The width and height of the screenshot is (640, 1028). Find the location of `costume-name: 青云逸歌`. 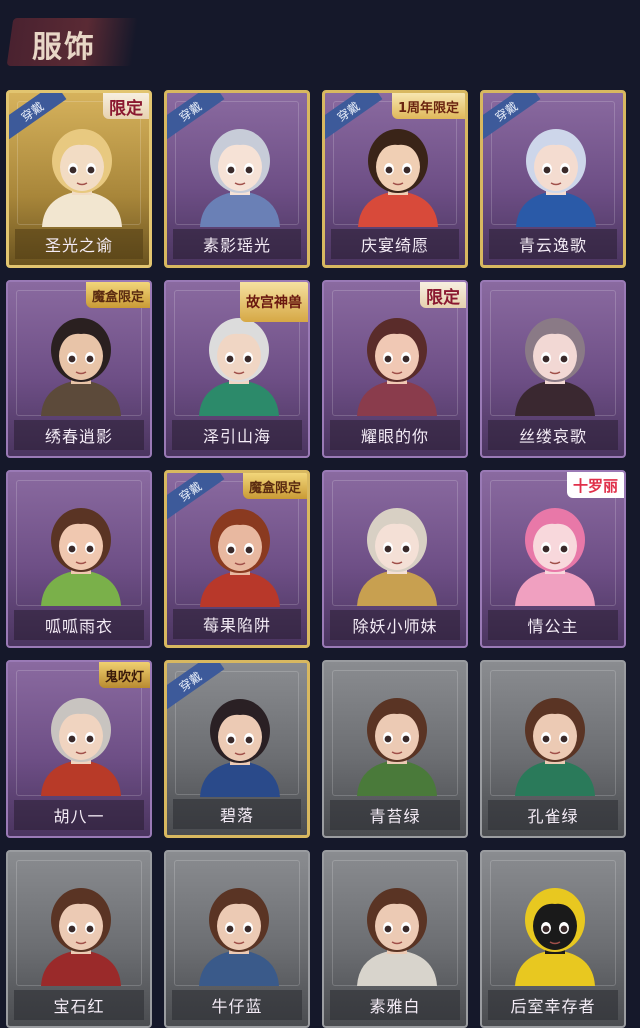

costume-name: 青云逸歌 is located at coordinates (552, 245).